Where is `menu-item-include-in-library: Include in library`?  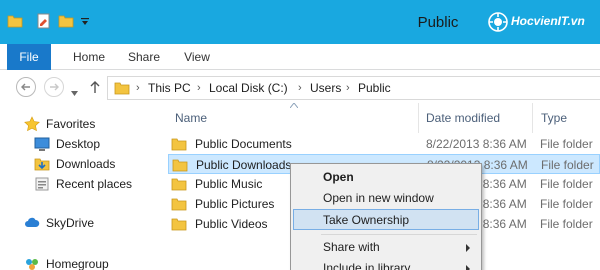 menu-item-include-in-library: Include in library is located at coordinates (386, 264).